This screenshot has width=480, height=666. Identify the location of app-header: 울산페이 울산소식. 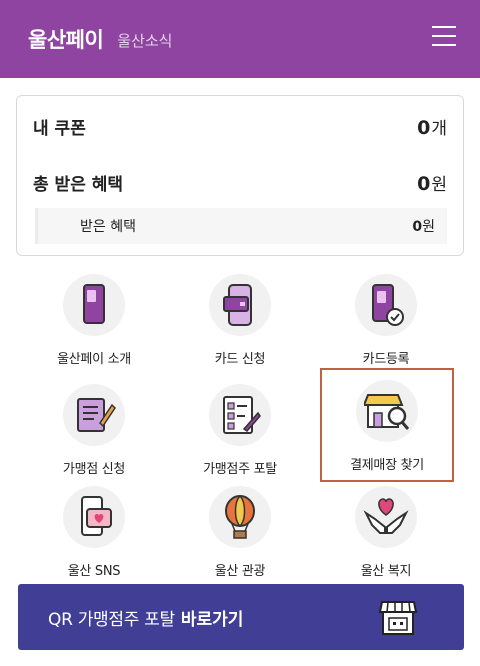
(240, 39).